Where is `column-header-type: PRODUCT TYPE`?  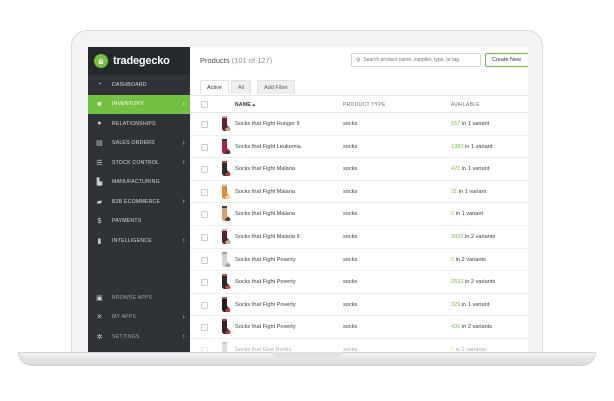
column-header-type: PRODUCT TYPE is located at coordinates (364, 105).